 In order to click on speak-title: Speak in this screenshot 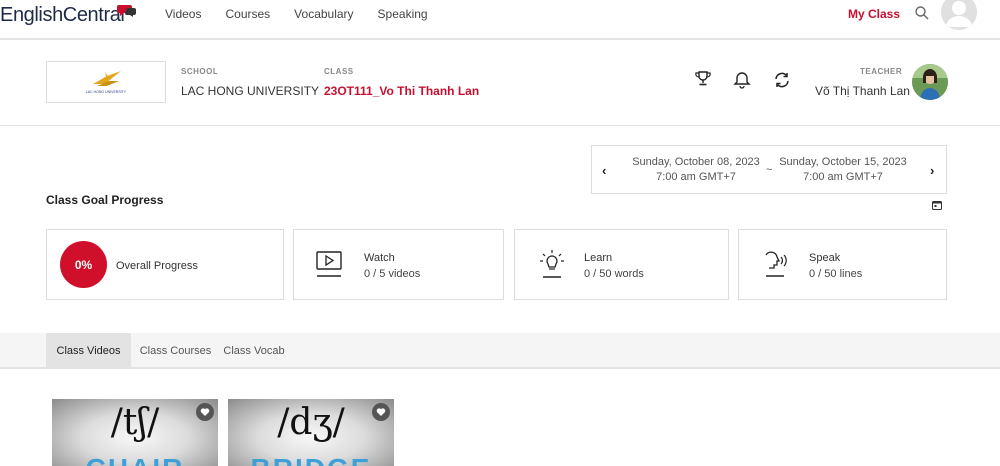, I will do `click(825, 258)`.